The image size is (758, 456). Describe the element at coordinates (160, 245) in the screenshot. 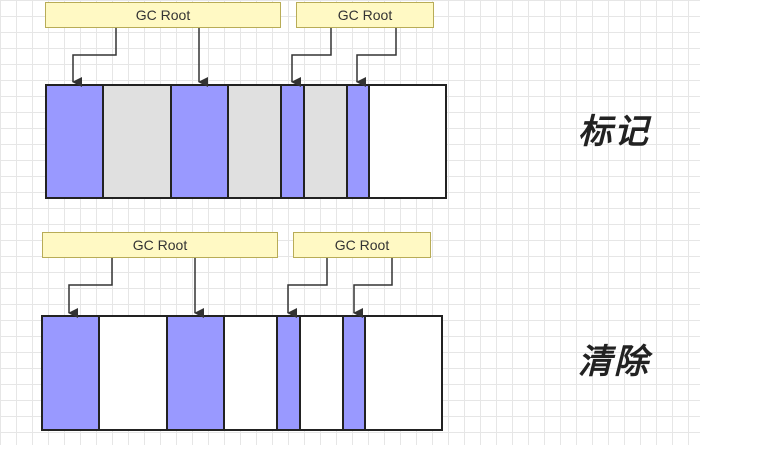

I see `sweep-gc-root-label-1: GC Root` at that location.